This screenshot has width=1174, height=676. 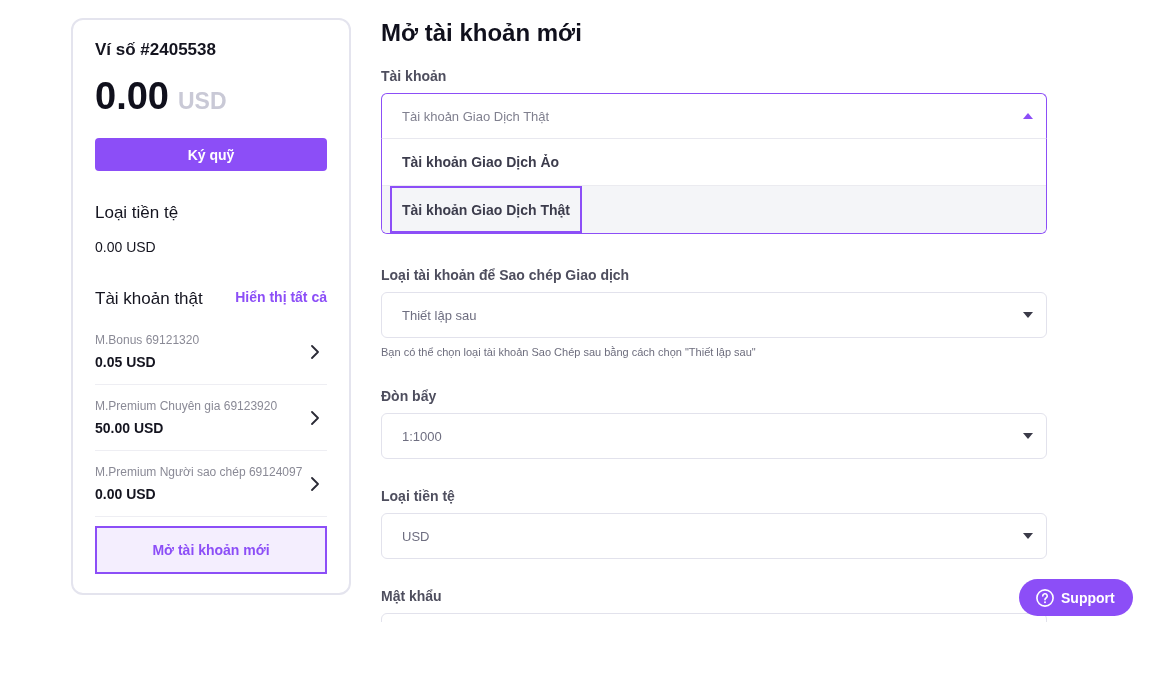 I want to click on section-title: Tài khoản thật, so click(x=149, y=299).